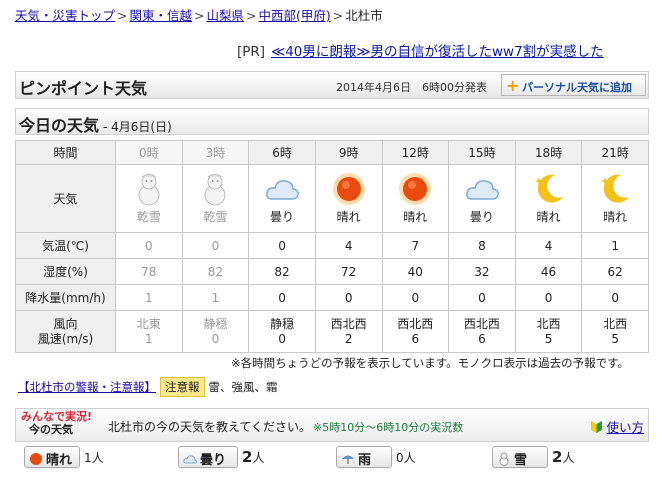 The width and height of the screenshot is (662, 488). I want to click on pr-ad-link: ≪40男に朗報≫男の自信が復活したww7割が実感した, so click(437, 52).